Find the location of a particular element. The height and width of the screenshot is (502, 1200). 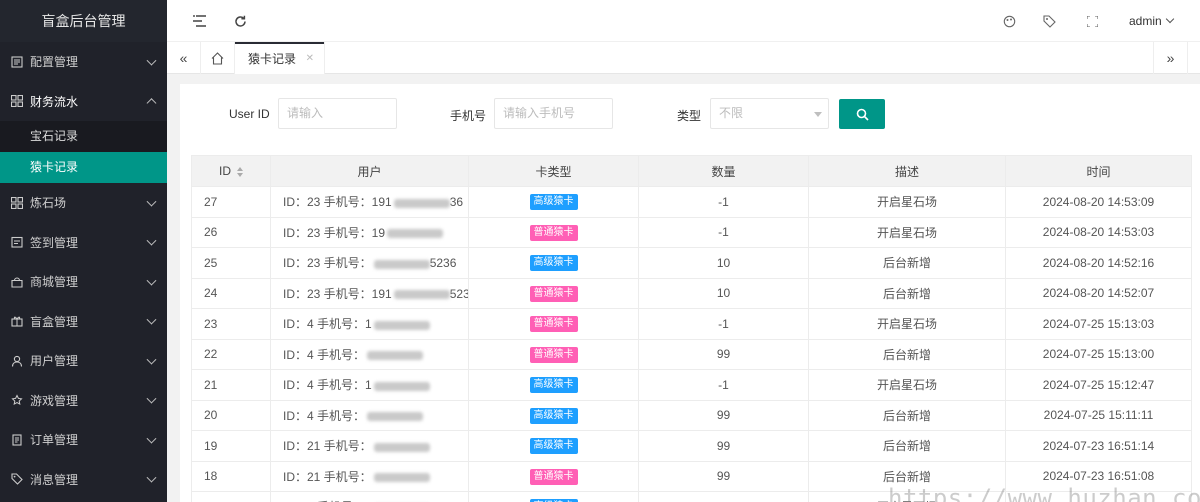

tabs-scroll-right-icon: » is located at coordinates (1170, 58).